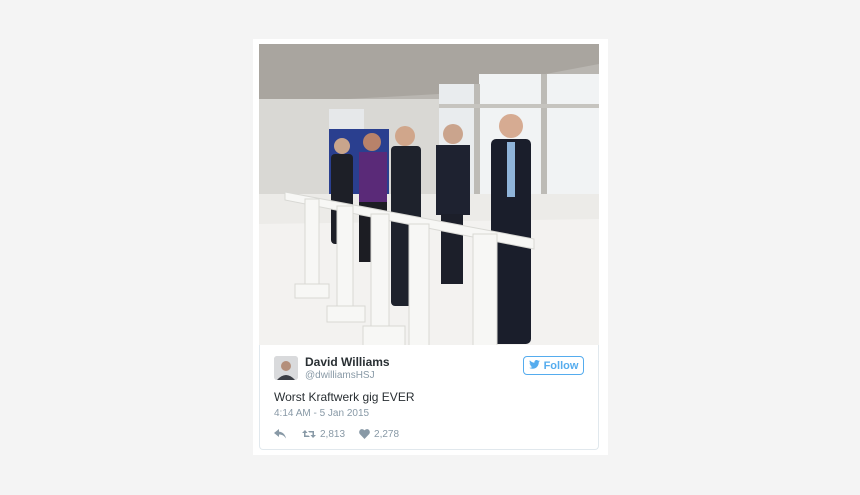 This screenshot has width=860, height=495. Describe the element at coordinates (309, 434) in the screenshot. I see `retweet-icon` at that location.